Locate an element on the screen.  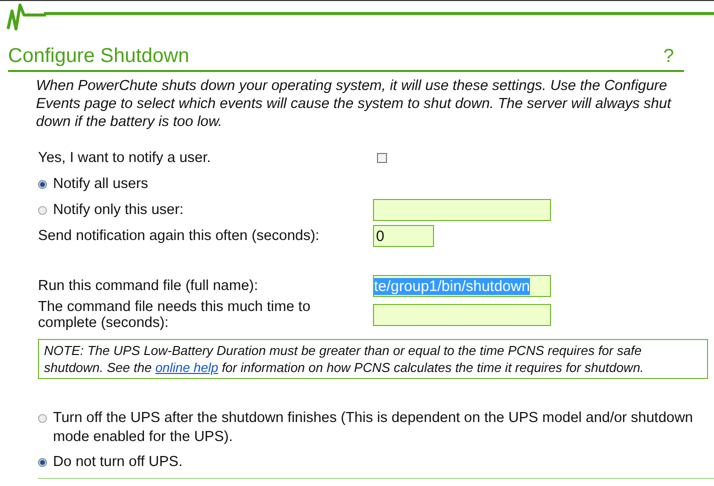
radio-label: Notify all users is located at coordinates (100, 184).